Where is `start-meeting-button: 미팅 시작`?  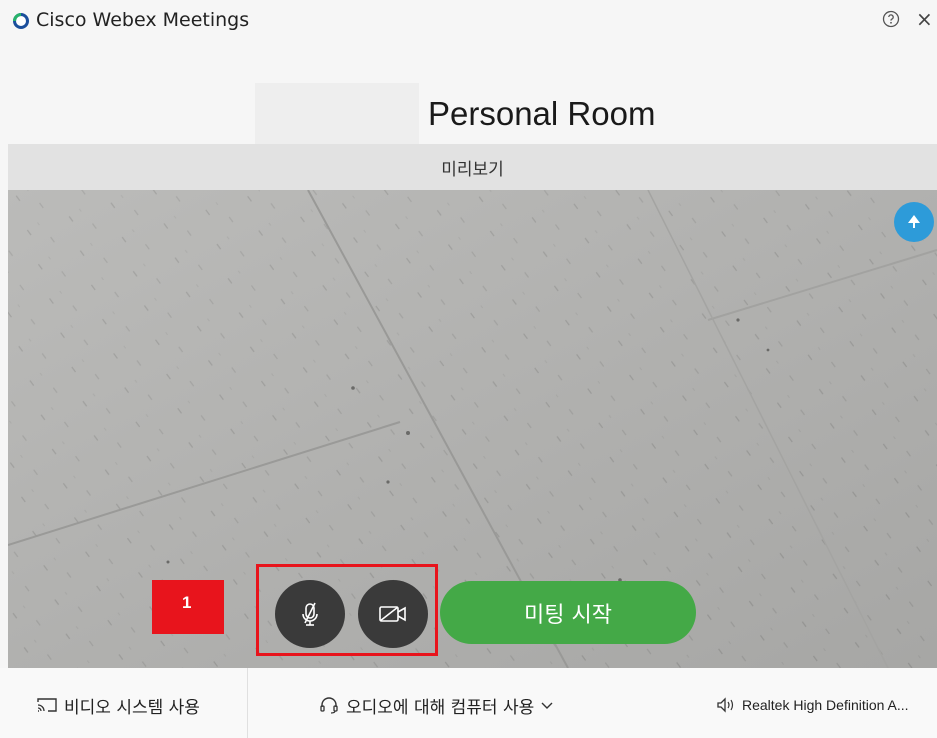 start-meeting-button: 미팅 시작 is located at coordinates (568, 612).